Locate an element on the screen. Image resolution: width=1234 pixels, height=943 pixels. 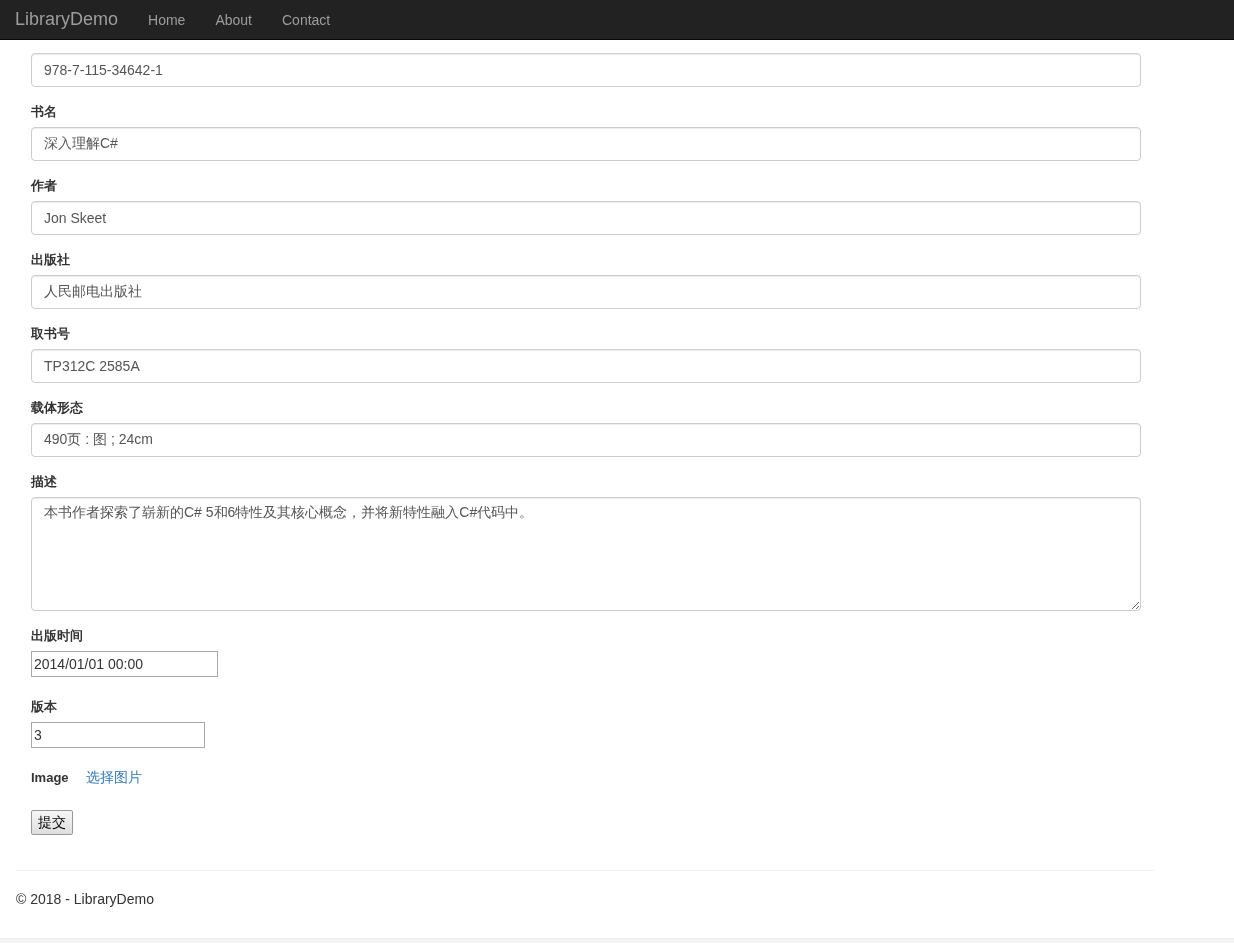
nav-link: Contact is located at coordinates (306, 19).